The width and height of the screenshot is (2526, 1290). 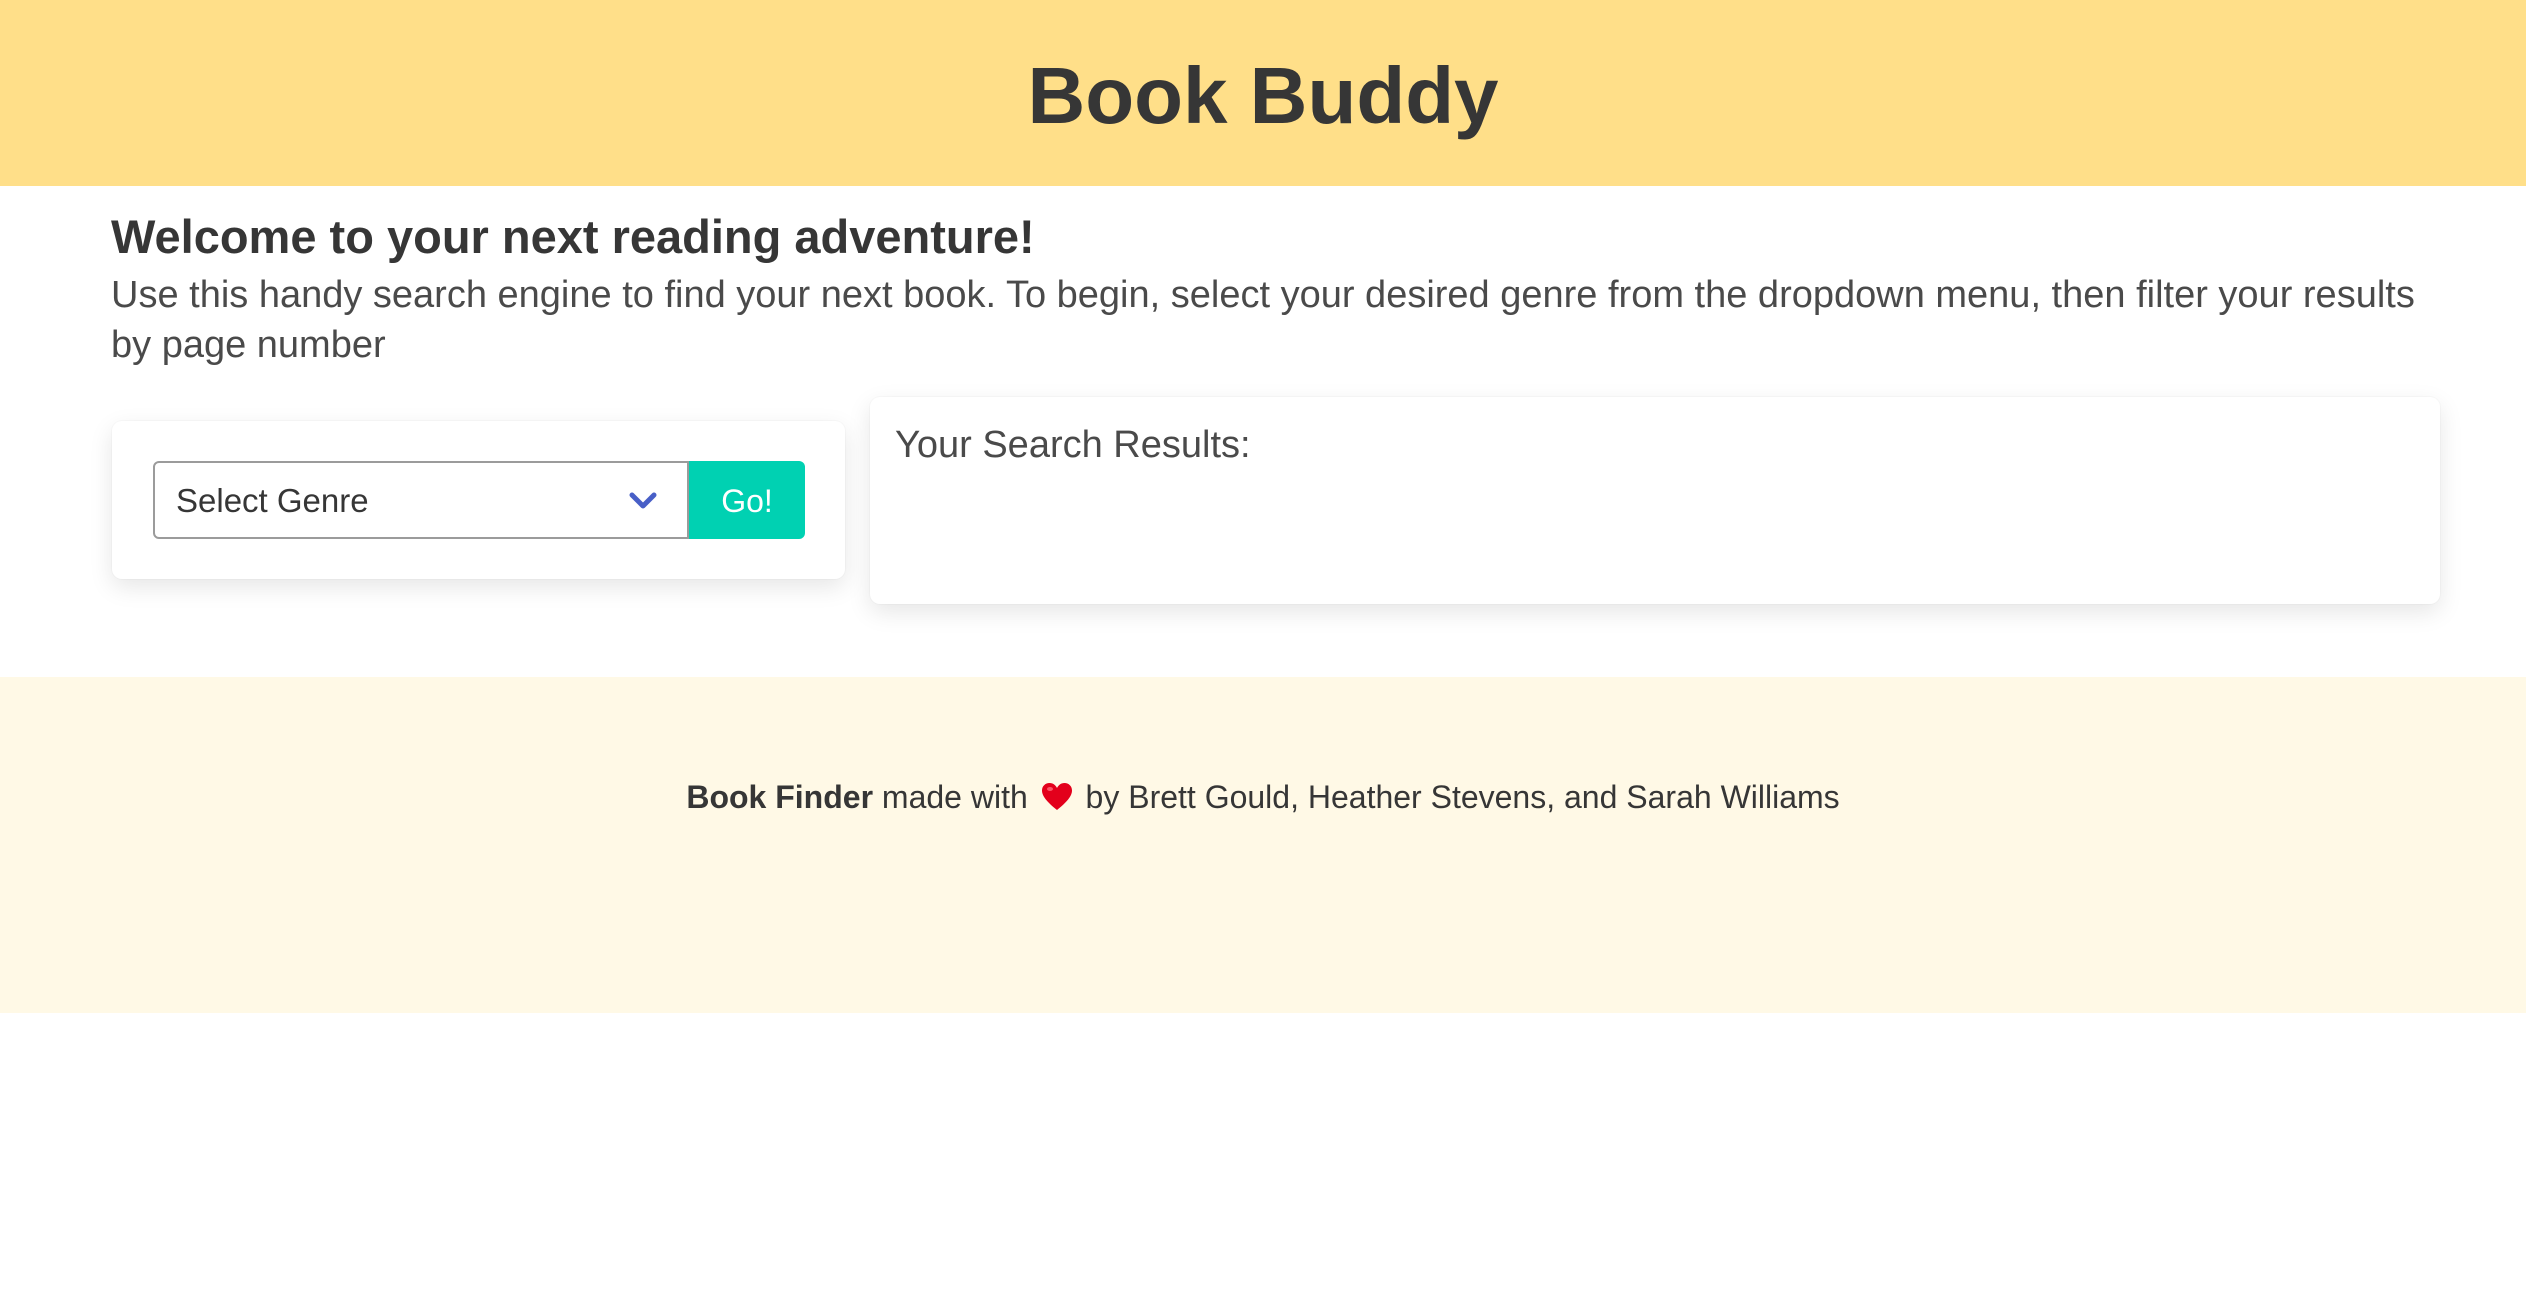 I want to click on page-title: Book Buddy, so click(x=1263, y=95).